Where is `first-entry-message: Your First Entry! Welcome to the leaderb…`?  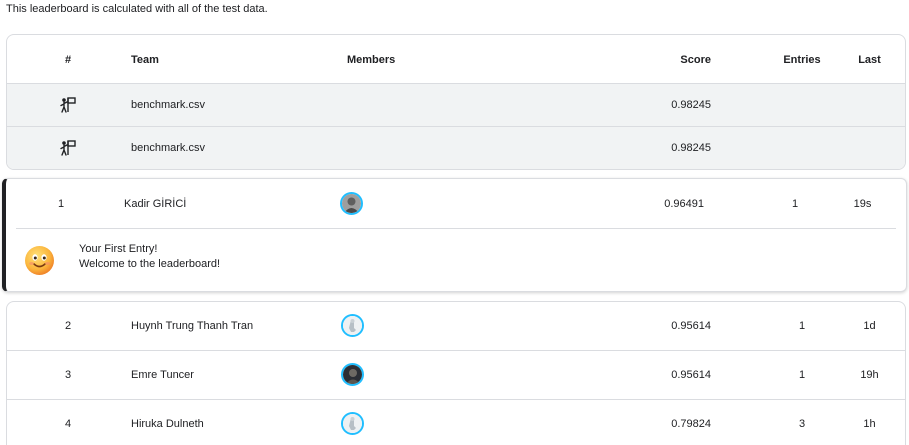 first-entry-message: Your First Entry! Welcome to the leaderb… is located at coordinates (149, 257).